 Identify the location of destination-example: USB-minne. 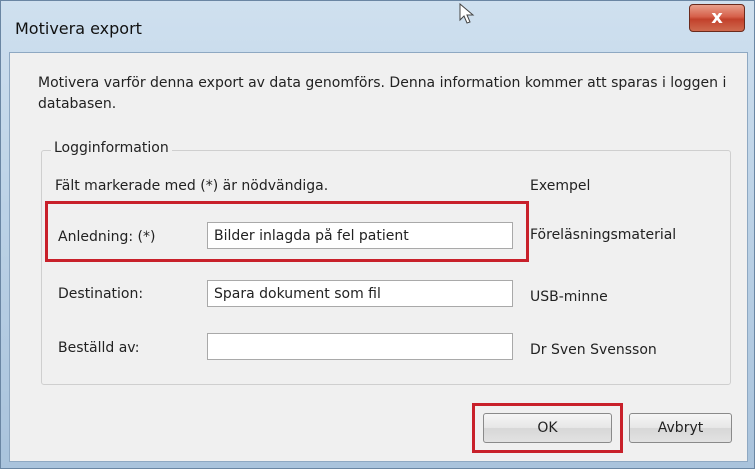
(569, 297).